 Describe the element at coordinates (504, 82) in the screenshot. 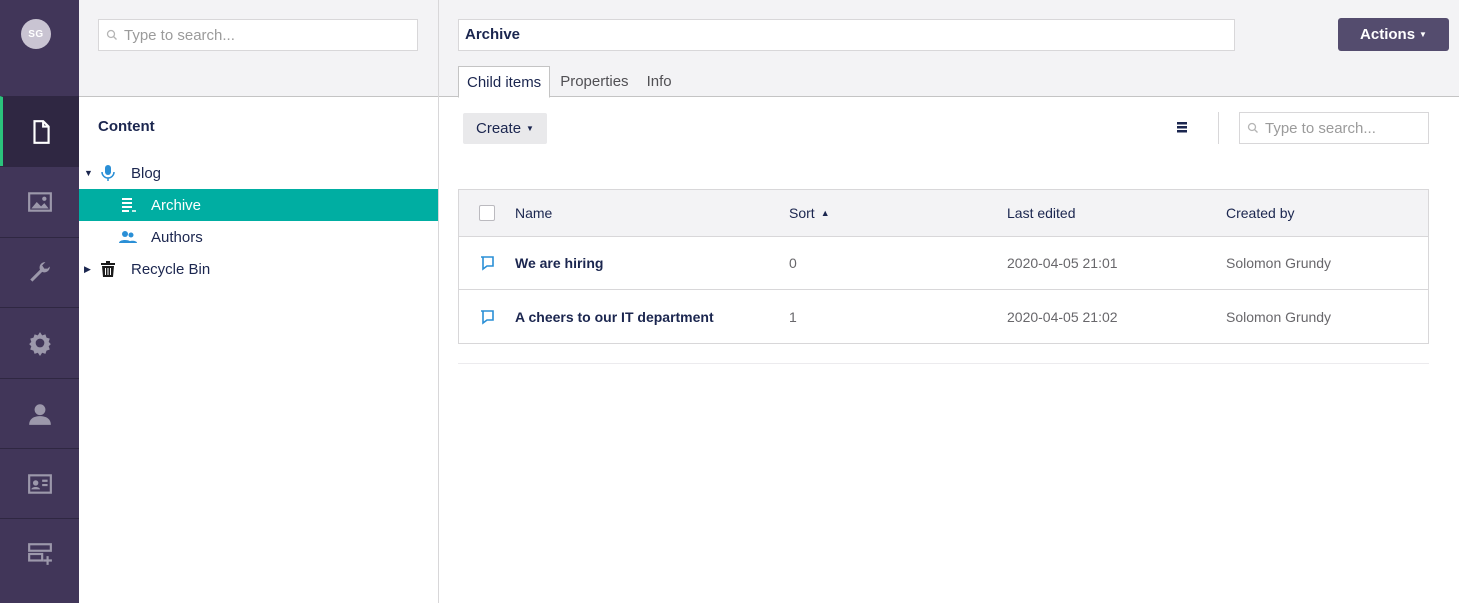

I see `tab-child-items: Child items` at that location.